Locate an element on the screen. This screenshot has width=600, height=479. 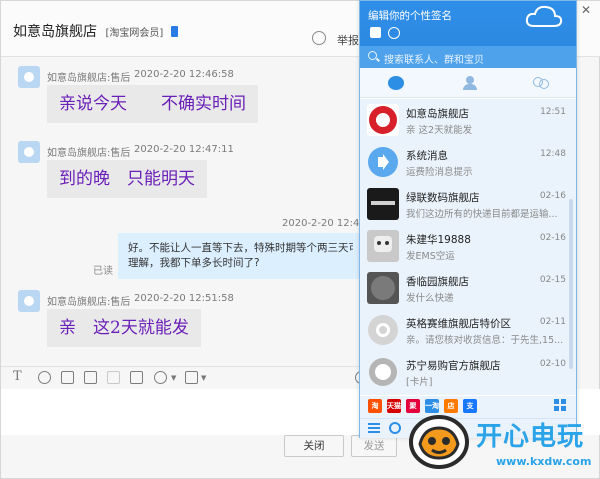
mobile-icon is located at coordinates (174, 31).